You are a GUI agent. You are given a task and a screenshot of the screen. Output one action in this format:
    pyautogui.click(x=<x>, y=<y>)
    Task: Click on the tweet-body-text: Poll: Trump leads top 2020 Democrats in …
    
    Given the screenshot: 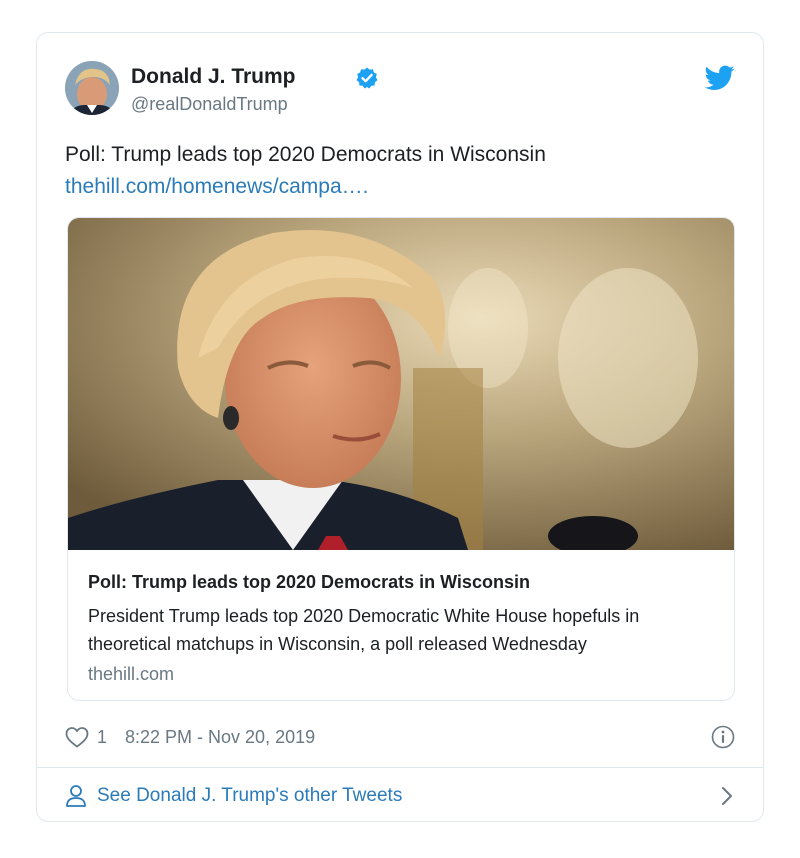 What is the action you would take?
    pyautogui.click(x=305, y=154)
    